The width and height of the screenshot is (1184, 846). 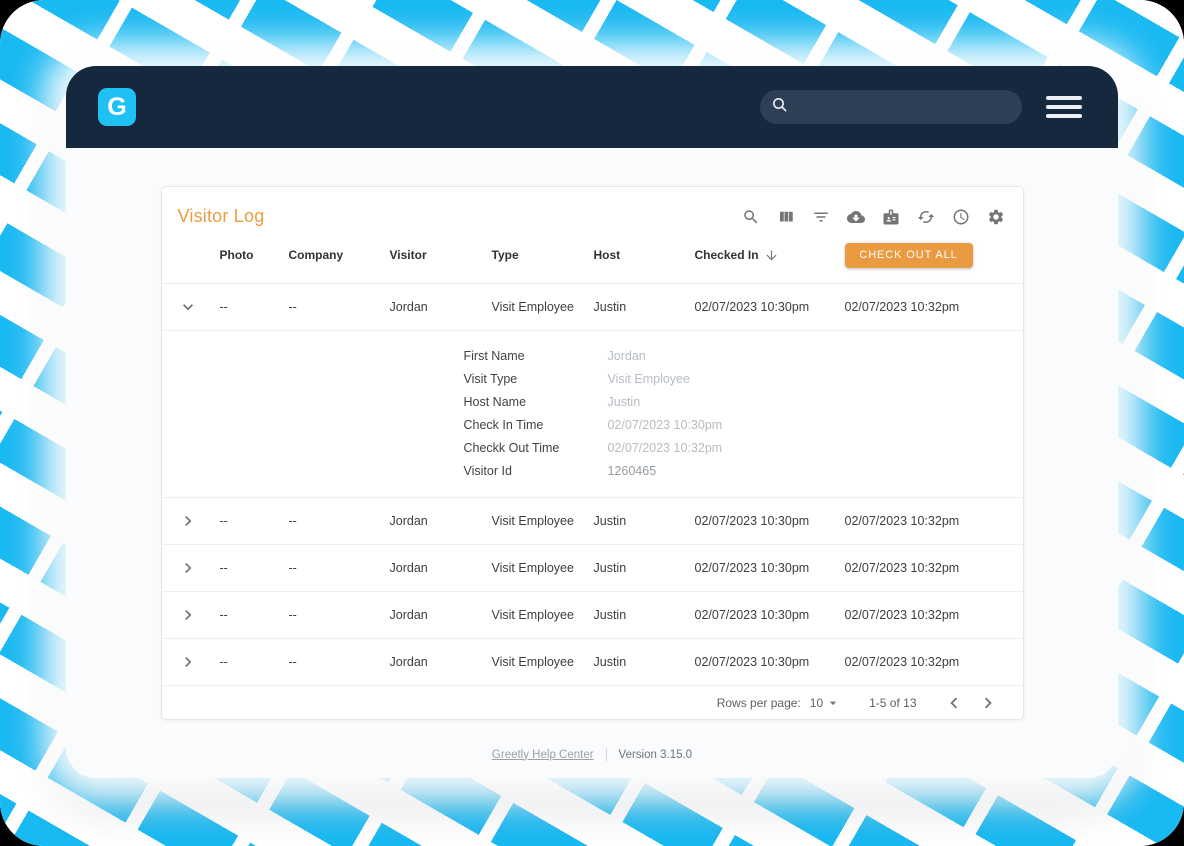 What do you see at coordinates (592, 107) in the screenshot?
I see `top-navbar: G` at bounding box center [592, 107].